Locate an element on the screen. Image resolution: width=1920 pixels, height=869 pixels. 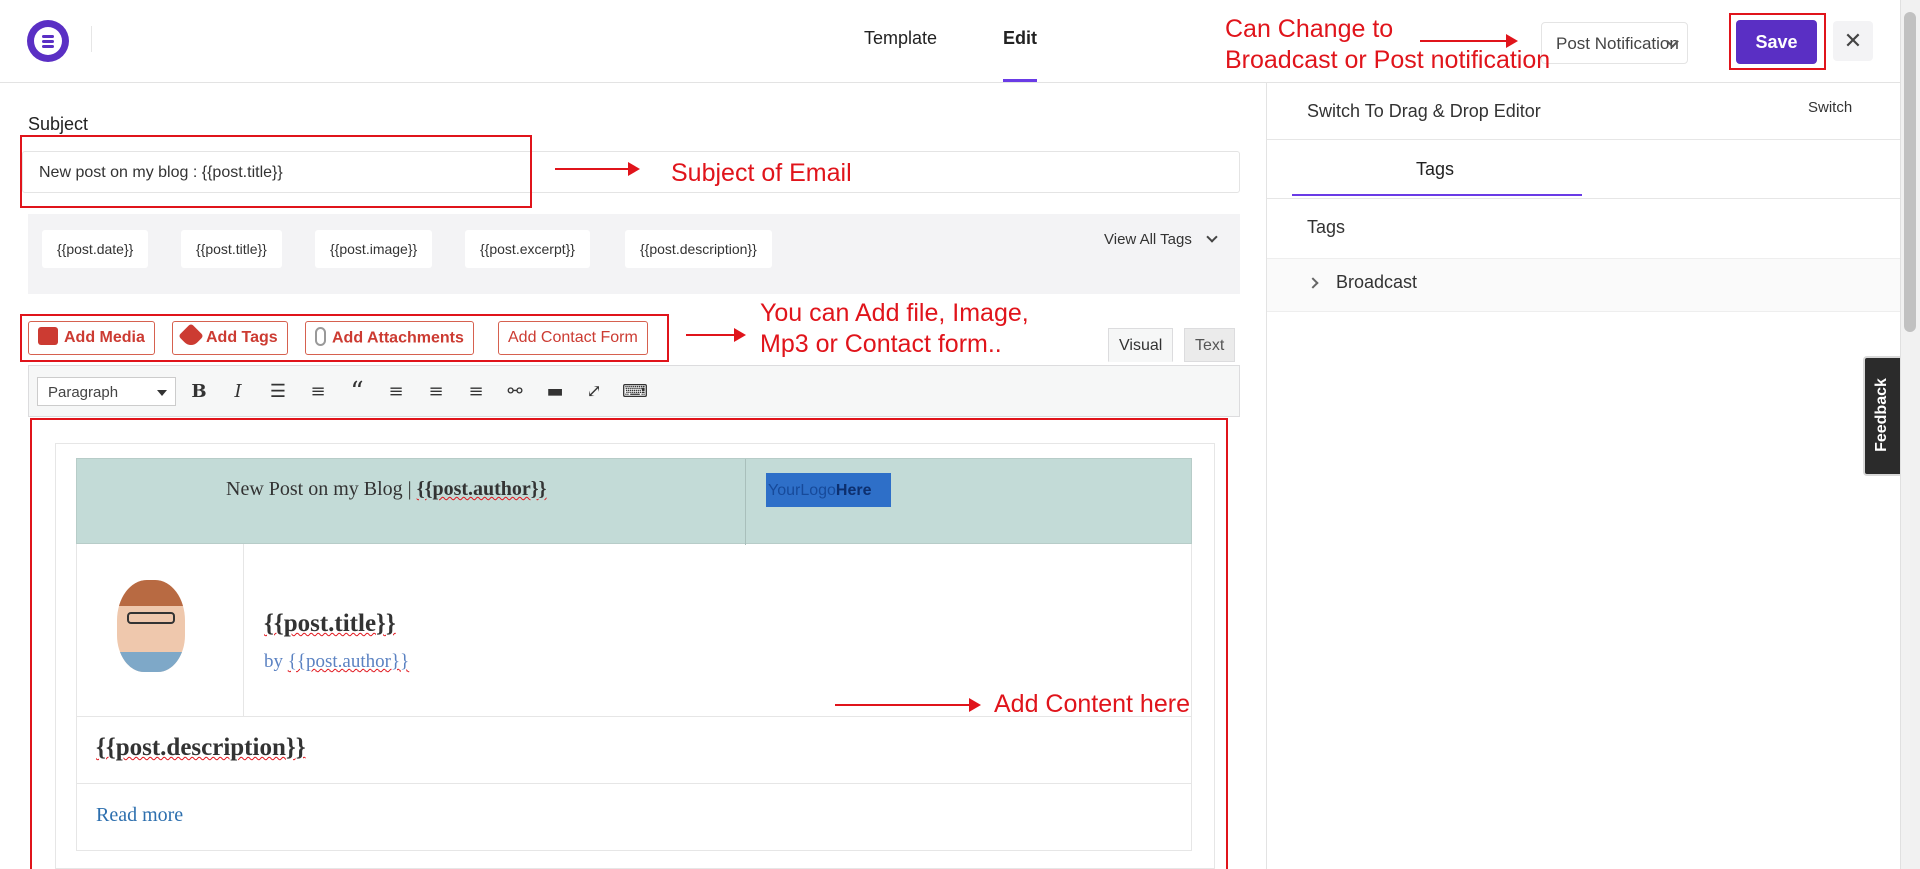
align-right-icon: ≡ is located at coordinates (476, 393).